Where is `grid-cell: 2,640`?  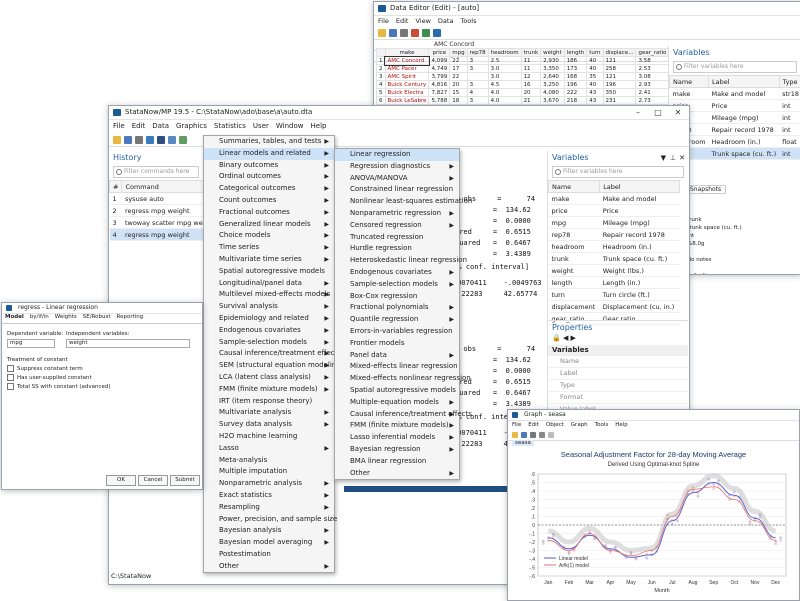 grid-cell: 2,640 is located at coordinates (552, 76).